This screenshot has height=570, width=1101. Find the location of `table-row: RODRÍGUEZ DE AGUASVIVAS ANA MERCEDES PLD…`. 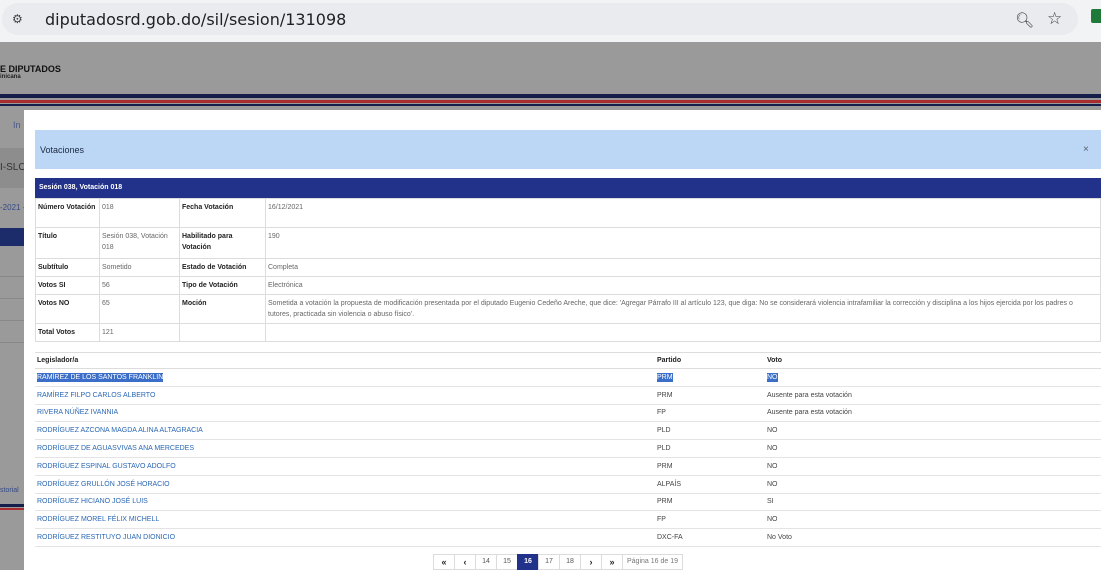

table-row: RODRÍGUEZ DE AGUASVIVAS ANA MERCEDES PLD… is located at coordinates (568, 448).